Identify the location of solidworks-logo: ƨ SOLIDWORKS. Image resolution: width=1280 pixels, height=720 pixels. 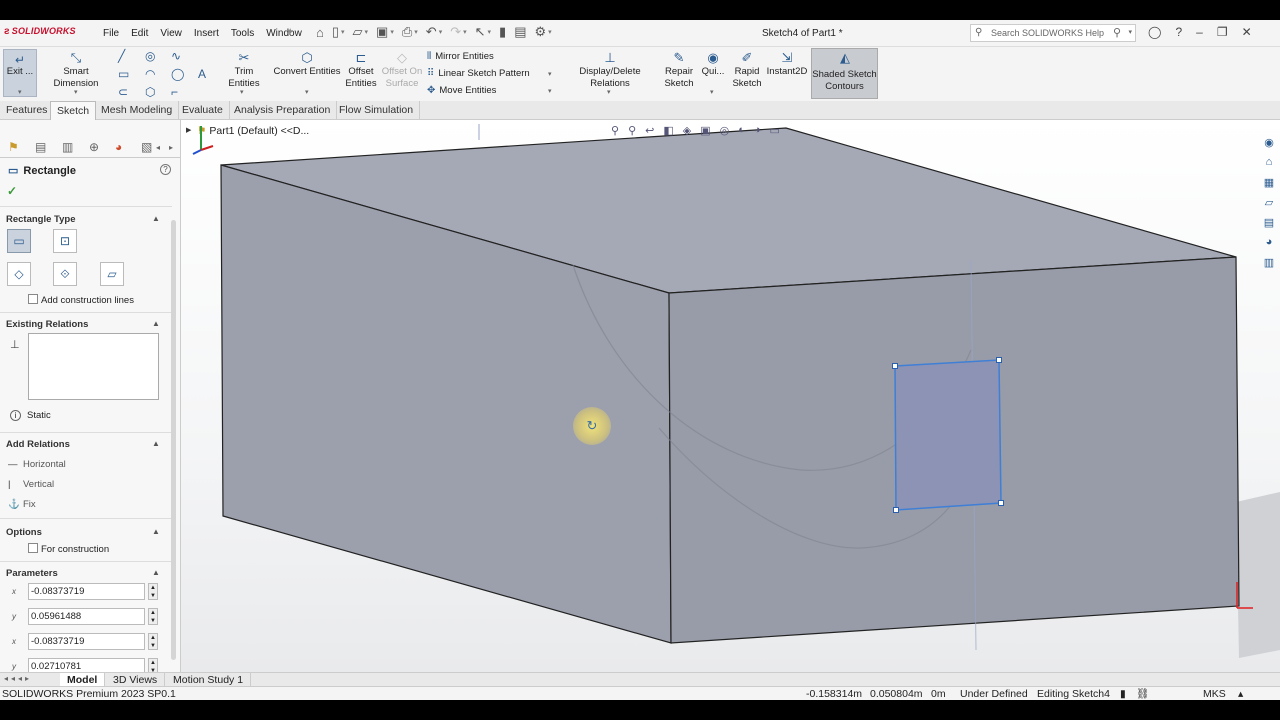
(40, 31).